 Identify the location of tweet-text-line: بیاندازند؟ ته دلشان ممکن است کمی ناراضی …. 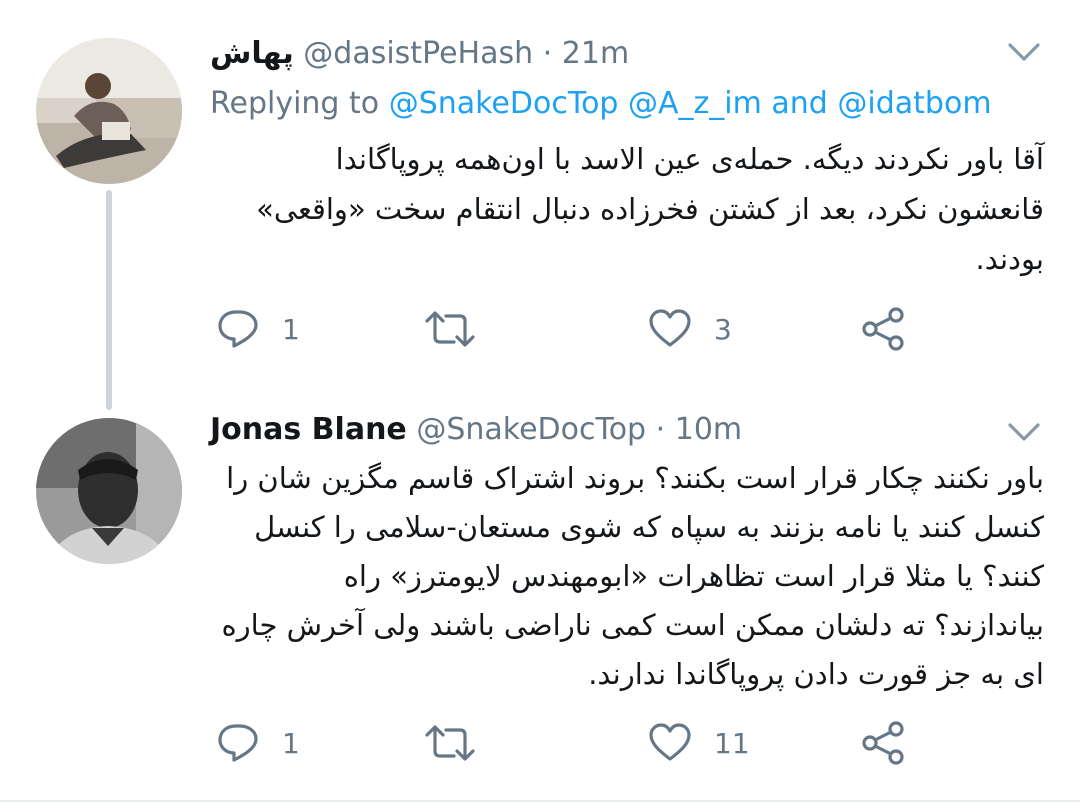
(632, 625).